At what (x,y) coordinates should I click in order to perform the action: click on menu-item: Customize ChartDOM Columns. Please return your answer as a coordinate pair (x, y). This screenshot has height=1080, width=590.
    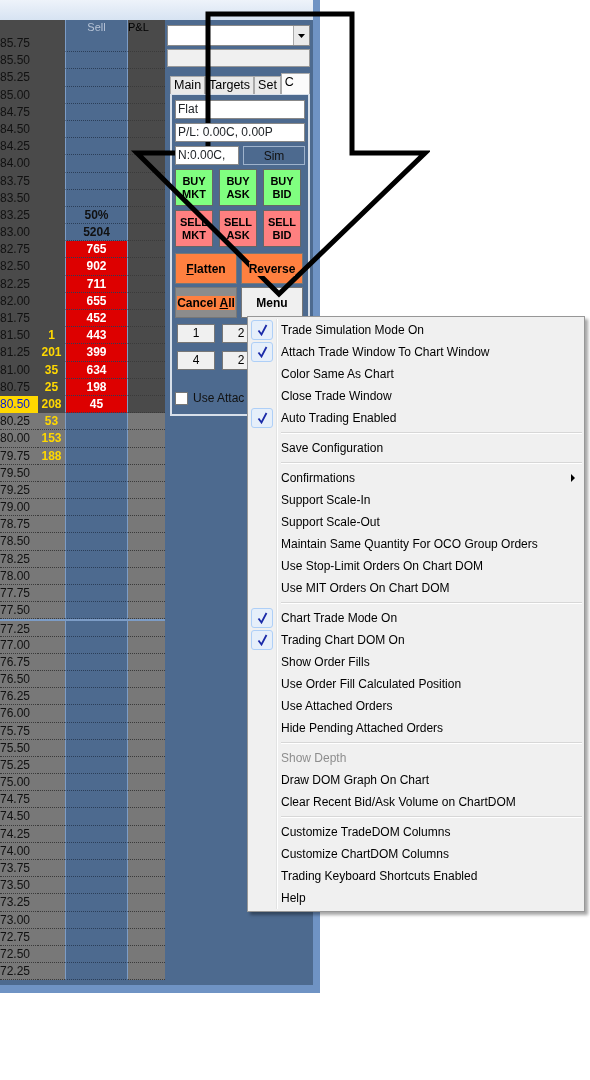
    Looking at the image, I should click on (416, 854).